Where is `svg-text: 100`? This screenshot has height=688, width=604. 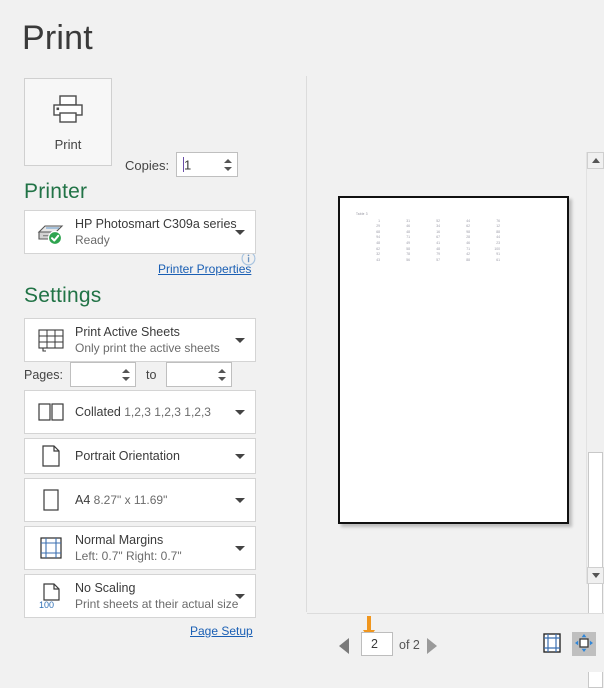
svg-text: 100 is located at coordinates (46, 605).